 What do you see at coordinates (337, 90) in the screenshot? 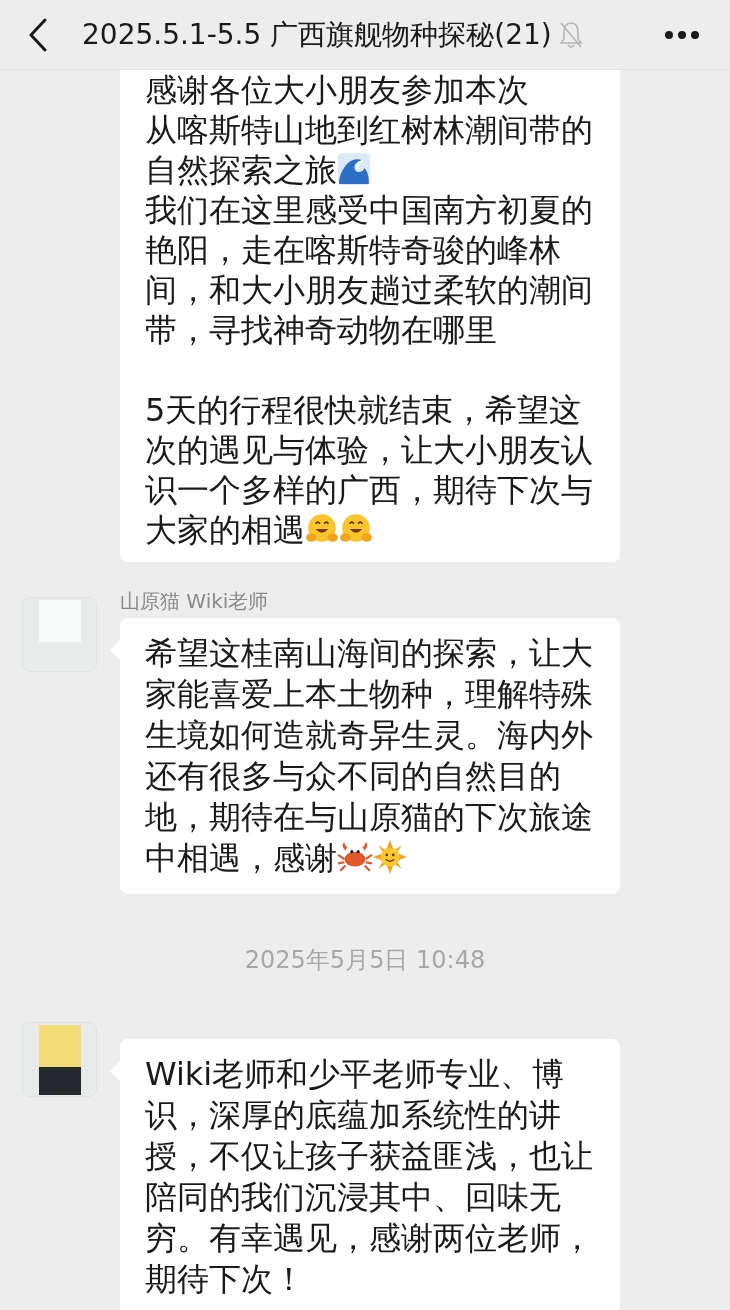
I see `message-text: 感谢各位大小朋友参加本次` at bounding box center [337, 90].